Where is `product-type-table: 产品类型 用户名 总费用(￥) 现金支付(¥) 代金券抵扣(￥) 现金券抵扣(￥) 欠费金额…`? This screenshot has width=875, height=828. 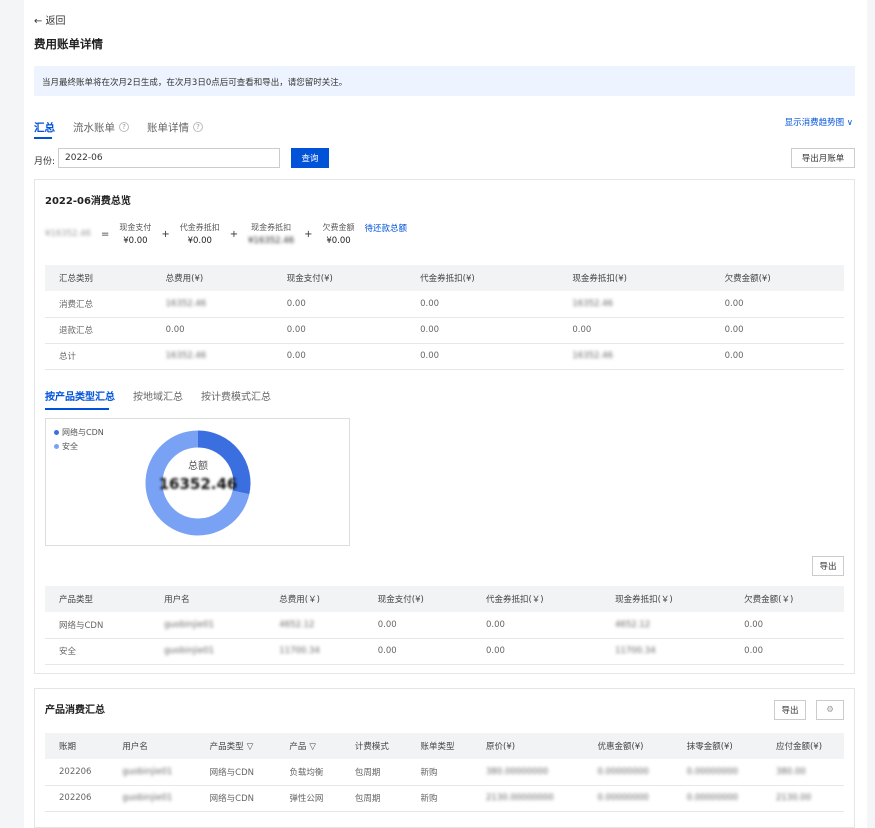
product-type-table: 产品类型 用户名 总费用(￥) 现金支付(¥) 代金券抵扣(￥) 现金券抵扣(￥) 欠费金额… is located at coordinates (444, 625).